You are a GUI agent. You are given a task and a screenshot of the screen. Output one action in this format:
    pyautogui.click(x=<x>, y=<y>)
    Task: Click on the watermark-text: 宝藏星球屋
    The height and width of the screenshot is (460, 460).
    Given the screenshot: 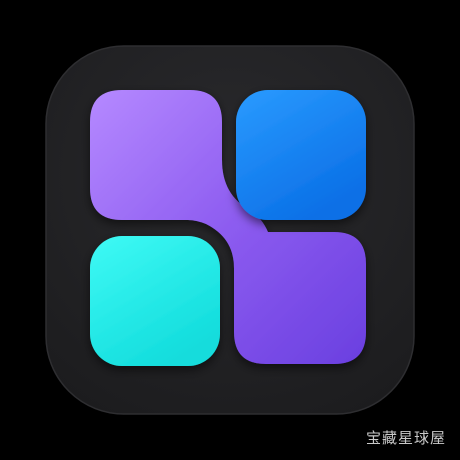 What is the action you would take?
    pyautogui.click(x=405, y=438)
    